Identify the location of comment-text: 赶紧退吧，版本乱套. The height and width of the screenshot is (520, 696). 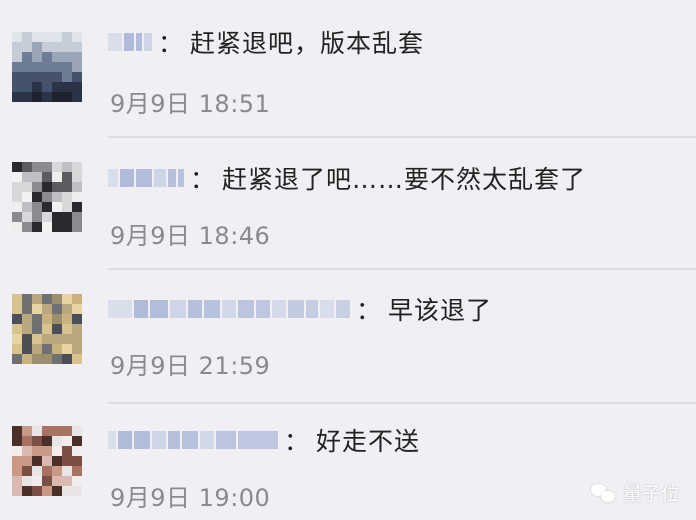
(307, 43).